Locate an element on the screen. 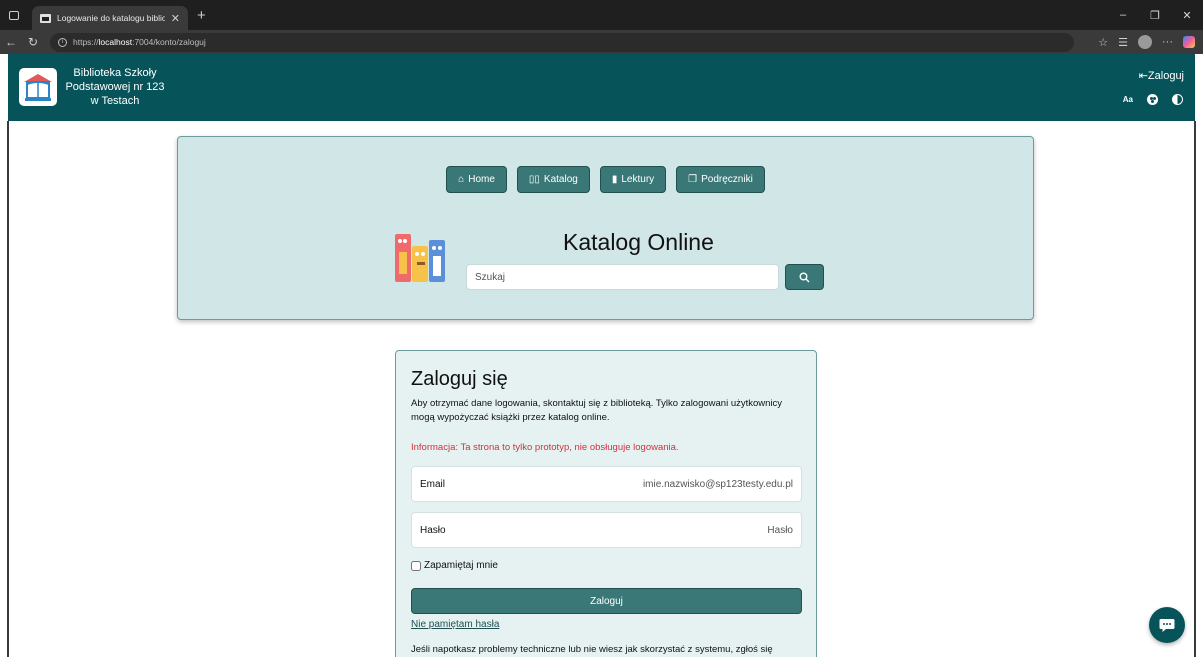 The image size is (1203, 657). refresh-icon: ↻ is located at coordinates (33, 42).